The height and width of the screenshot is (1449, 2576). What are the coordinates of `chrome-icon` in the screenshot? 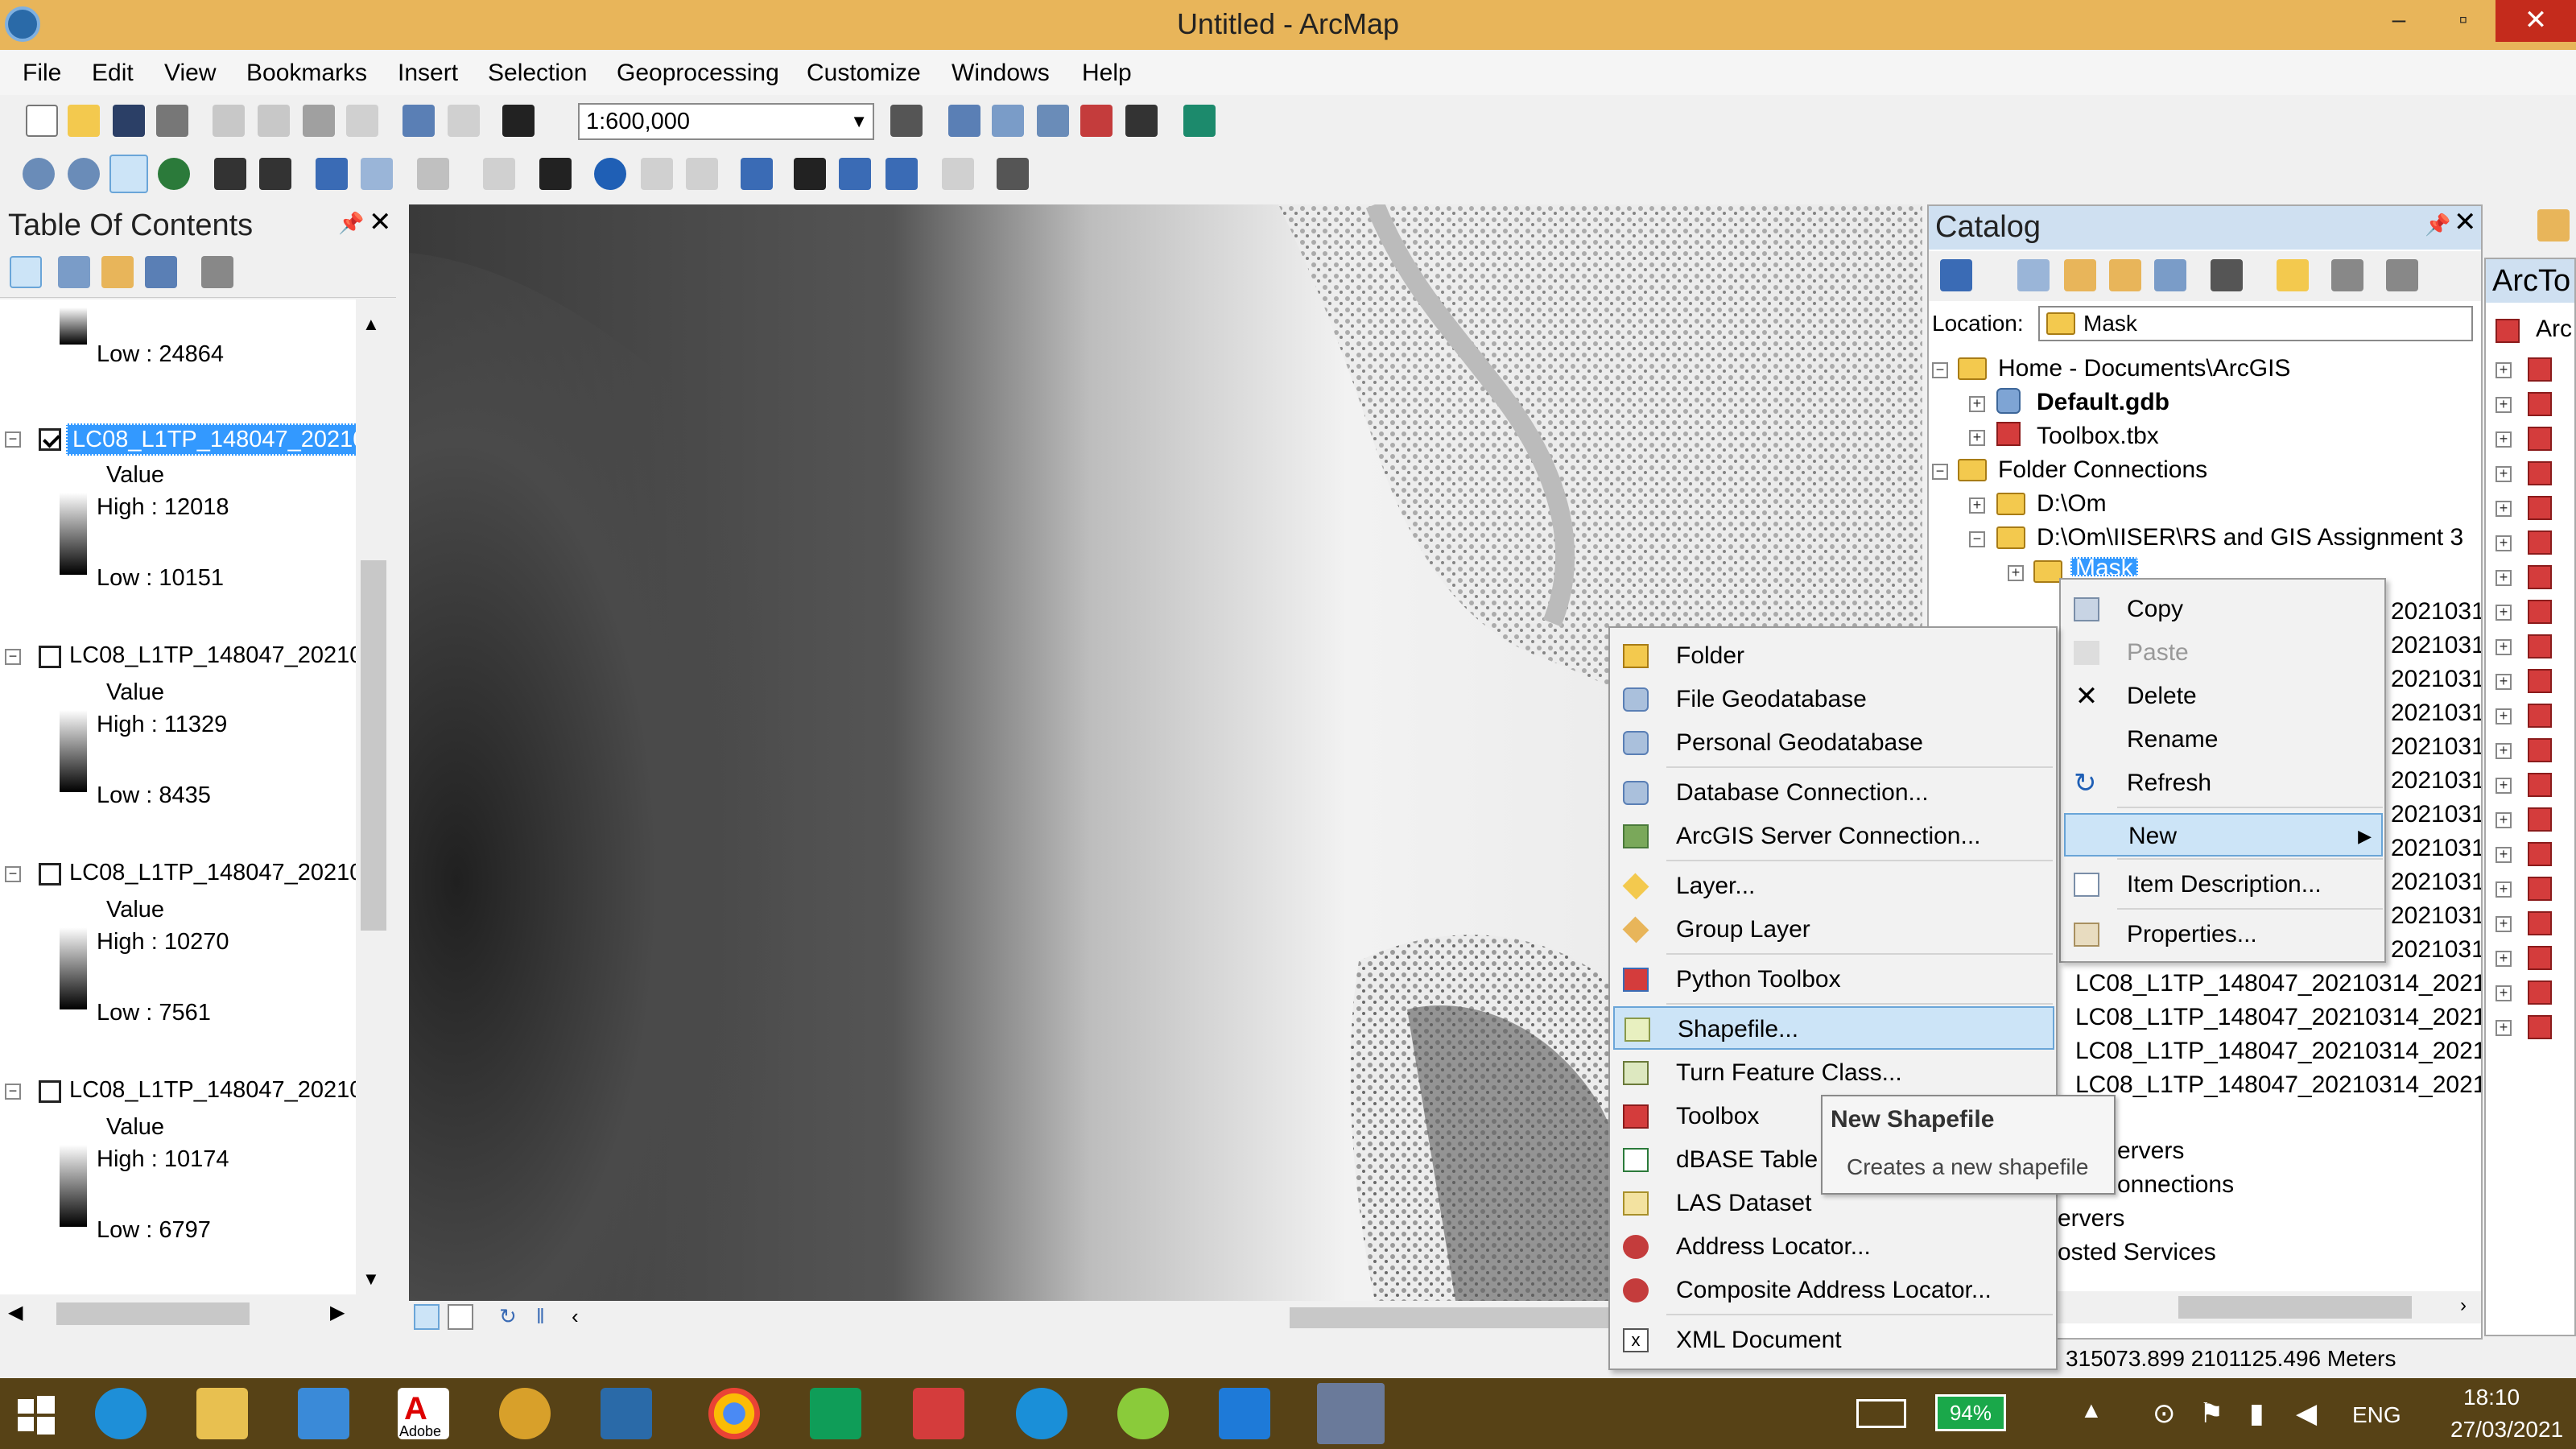 It's located at (734, 1413).